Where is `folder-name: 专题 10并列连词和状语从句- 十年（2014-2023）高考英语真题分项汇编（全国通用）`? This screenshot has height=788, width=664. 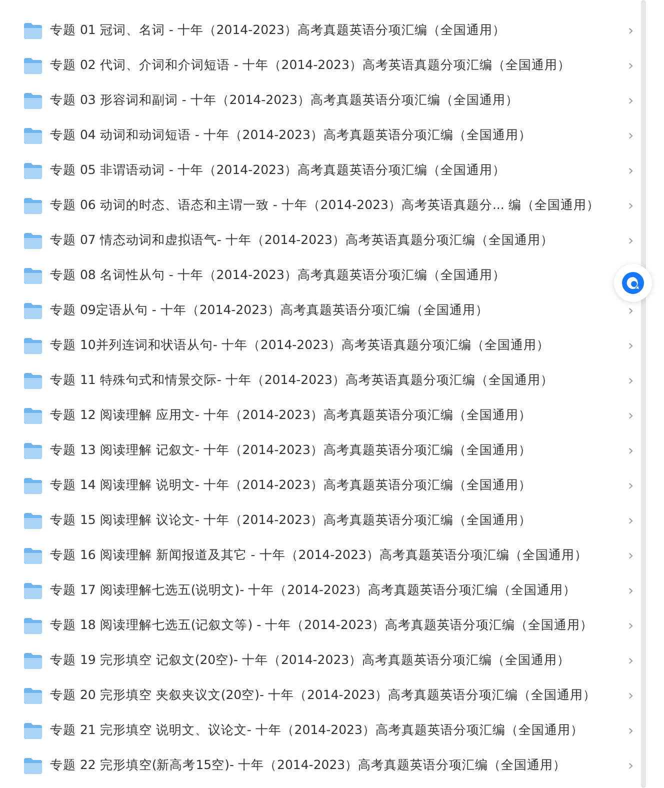
folder-name: 专题 10并列连词和状语从句- 十年（2014-2023）高考英语真题分项汇编（全国通用） is located at coordinates (300, 344).